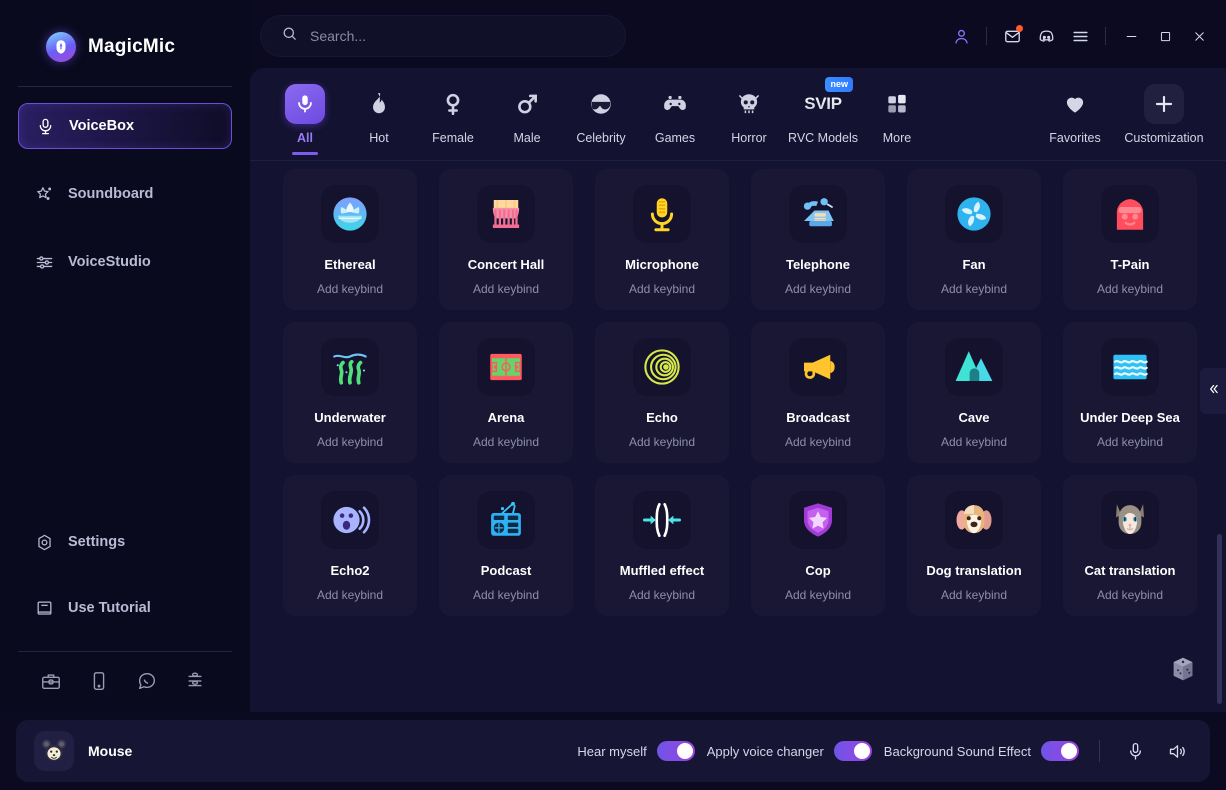  What do you see at coordinates (1060, 751) in the screenshot?
I see `background-sound-effect-toggle` at bounding box center [1060, 751].